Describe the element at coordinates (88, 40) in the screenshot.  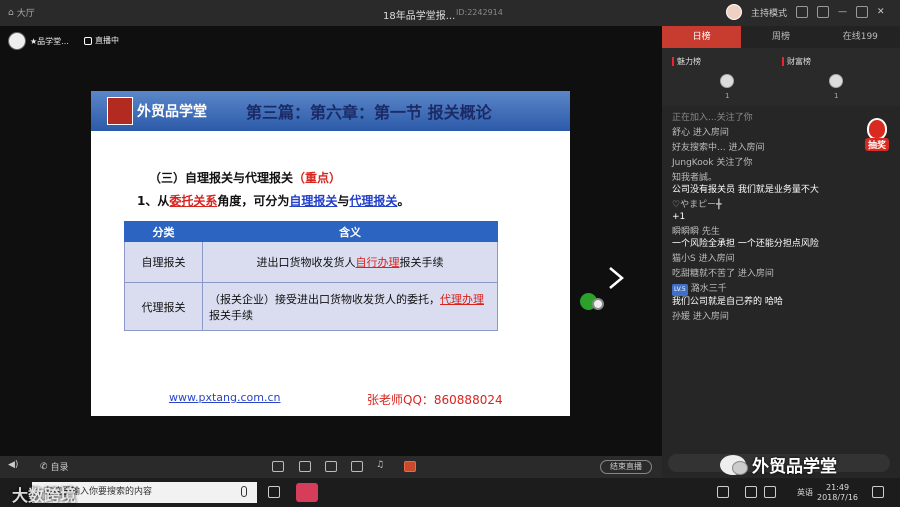
I see `live-icon` at that location.